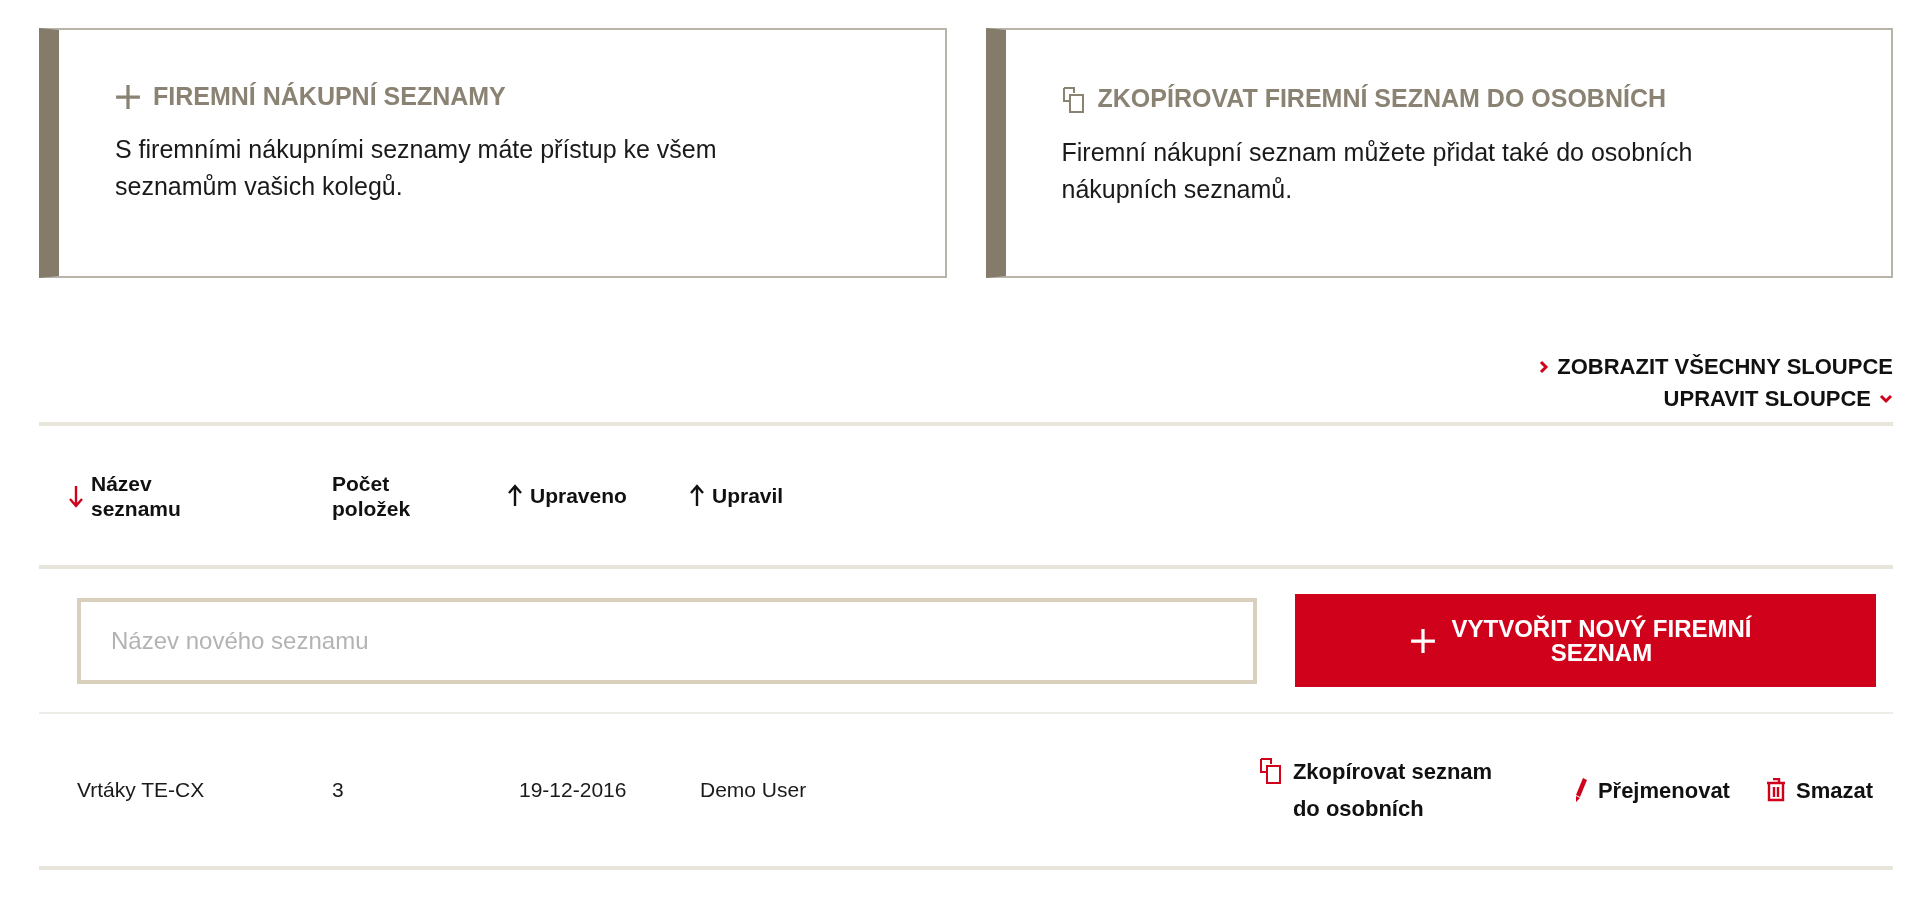  I want to click on pencil-icon, so click(1580, 790).